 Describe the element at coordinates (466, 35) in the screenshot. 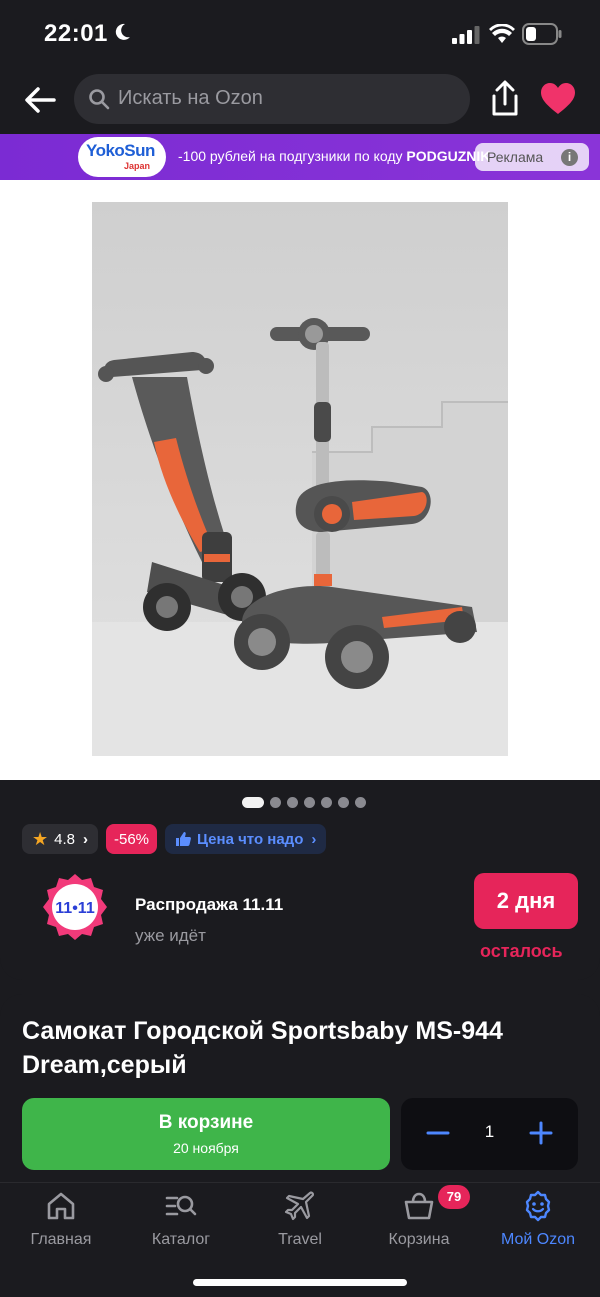

I see `cellular-signal-icon` at that location.